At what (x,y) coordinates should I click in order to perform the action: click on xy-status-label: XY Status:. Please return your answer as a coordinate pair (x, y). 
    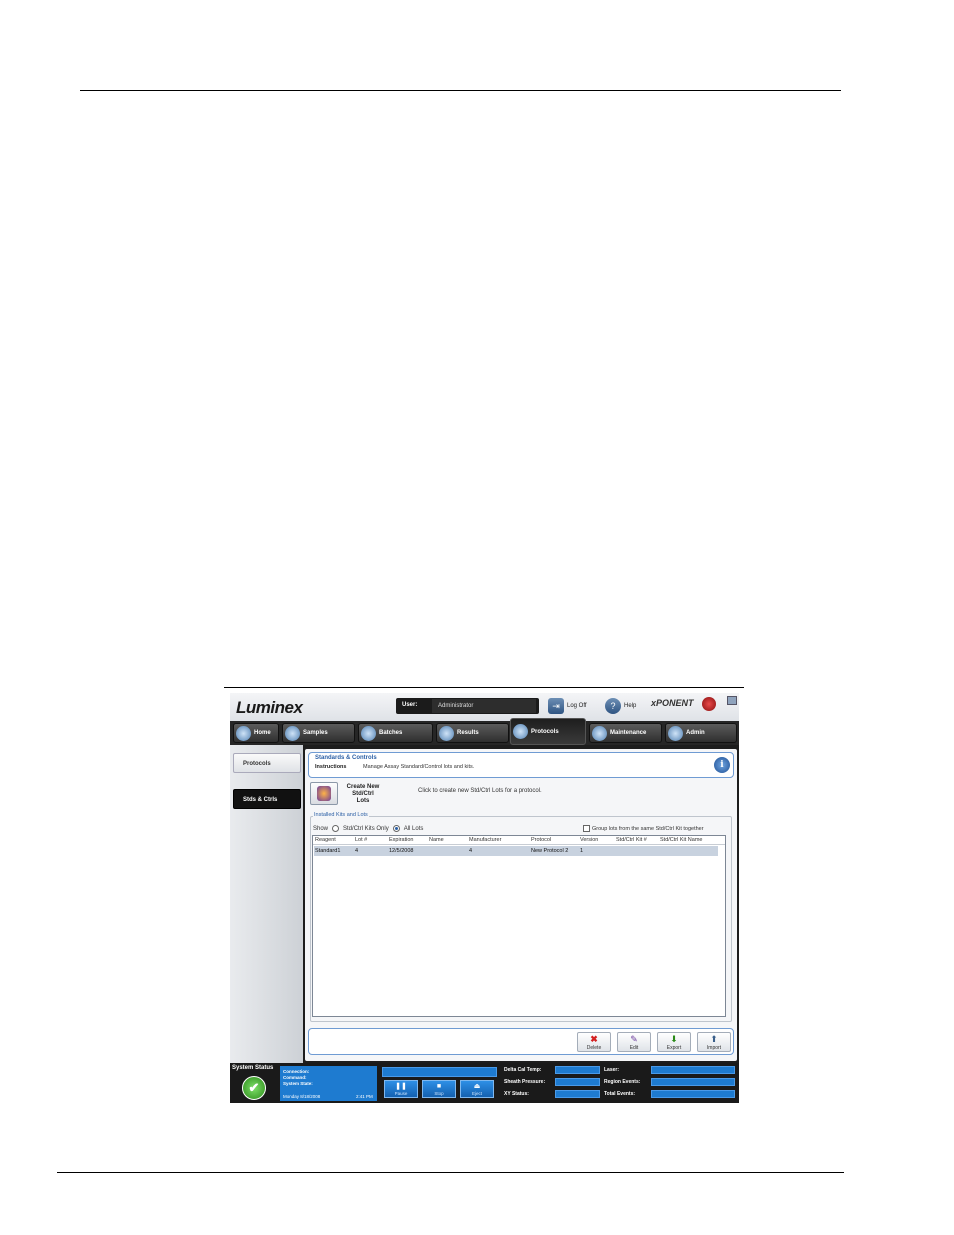
    Looking at the image, I should click on (516, 1094).